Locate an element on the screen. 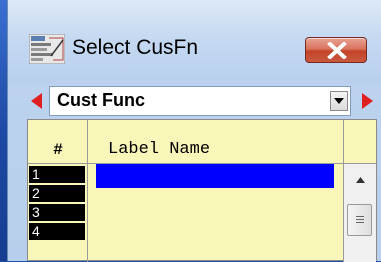  chevron-down-icon is located at coordinates (339, 101).